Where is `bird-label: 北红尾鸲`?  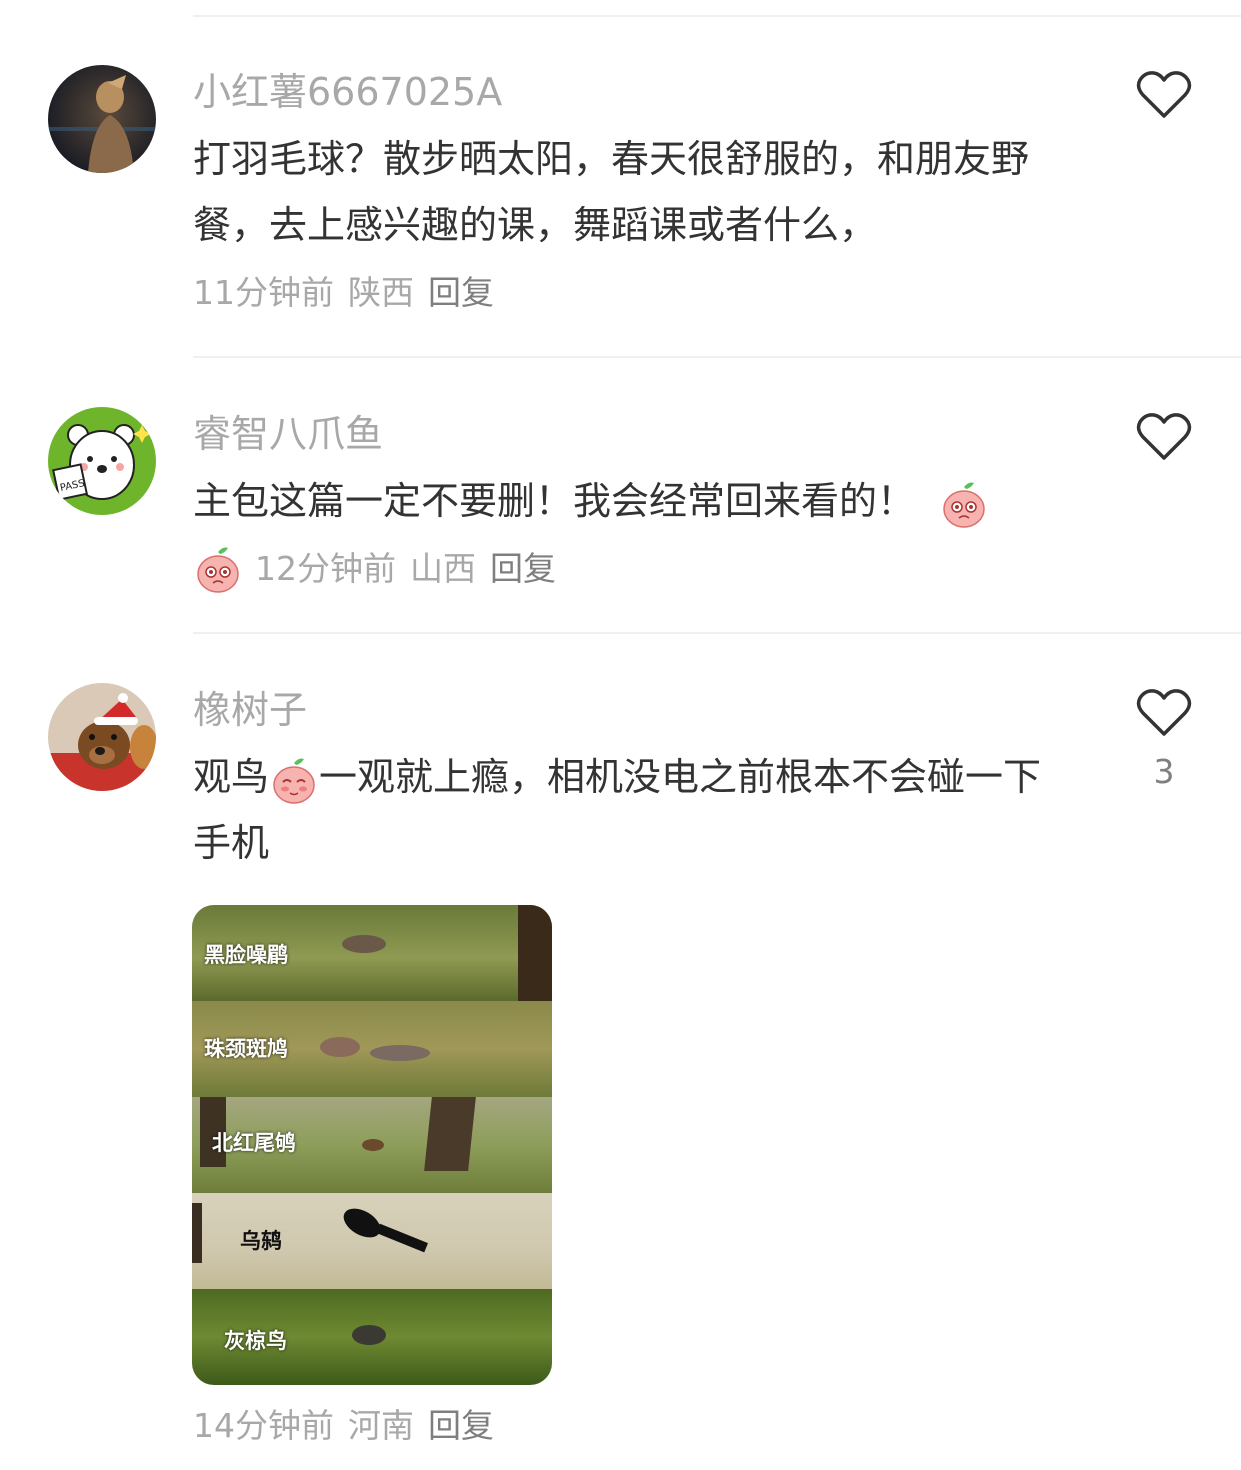
bird-label: 北红尾鸲 is located at coordinates (254, 1142).